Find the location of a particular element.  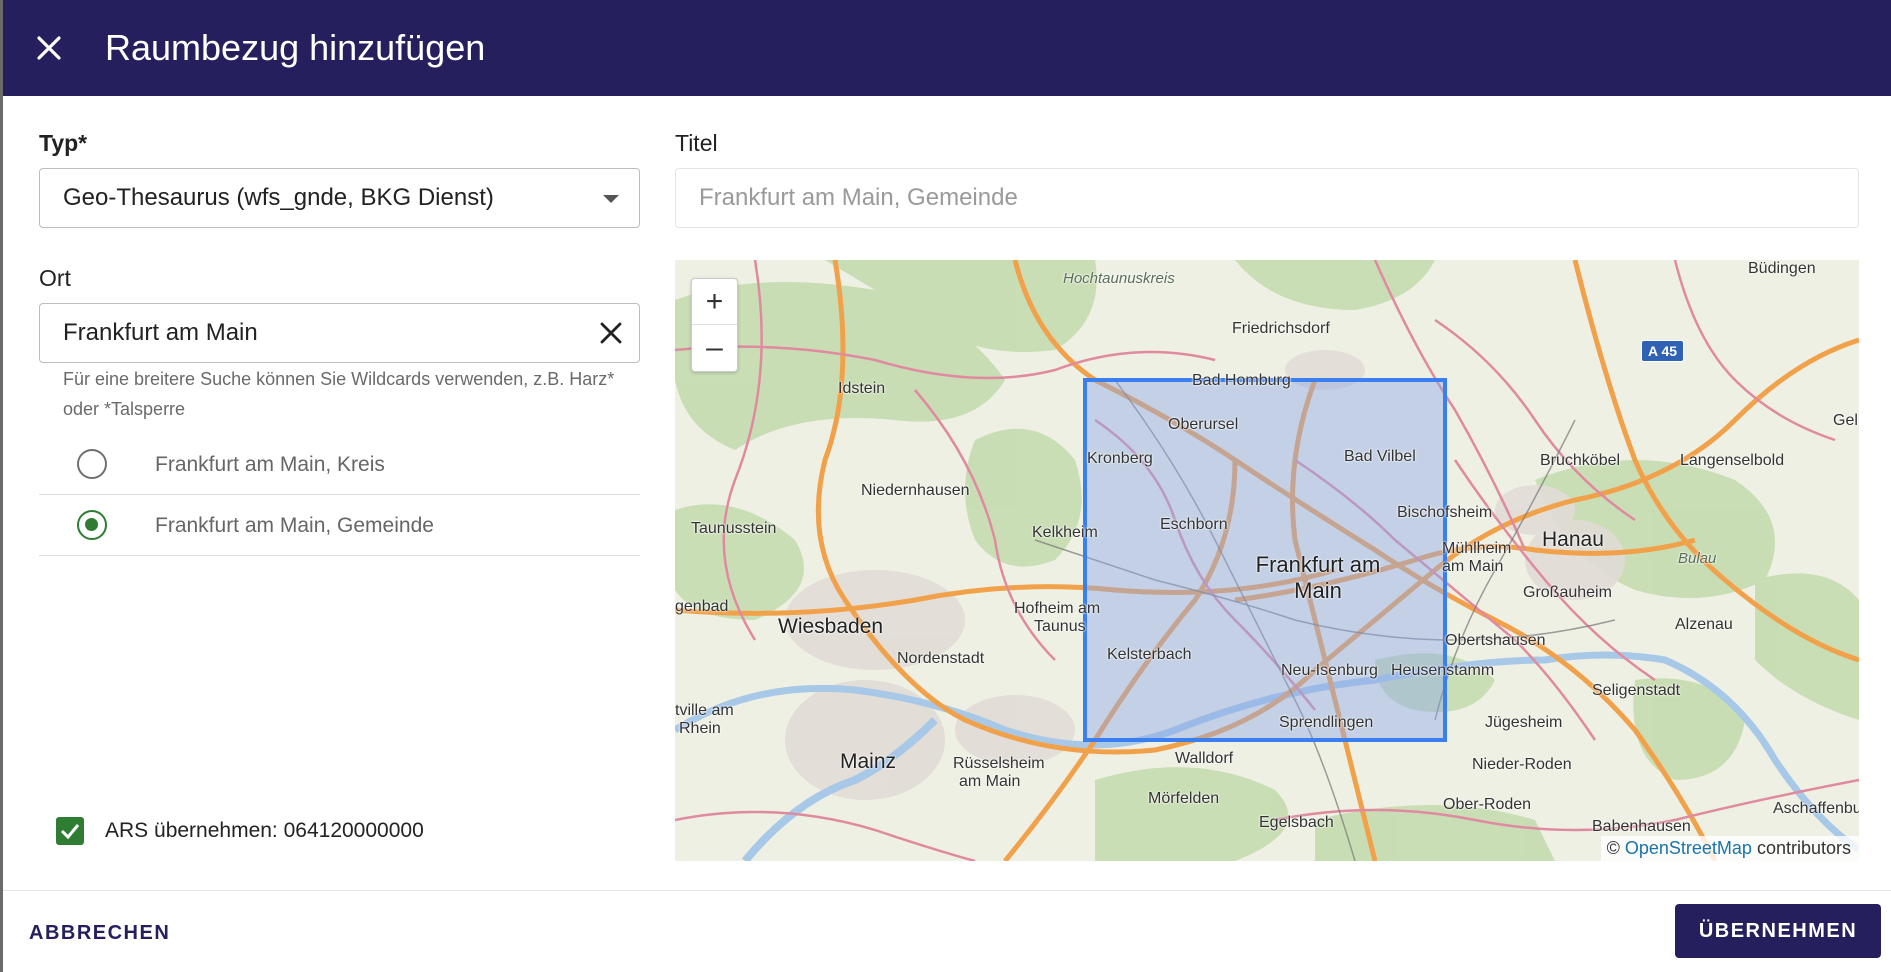

road-shield: A 45 is located at coordinates (1663, 351).